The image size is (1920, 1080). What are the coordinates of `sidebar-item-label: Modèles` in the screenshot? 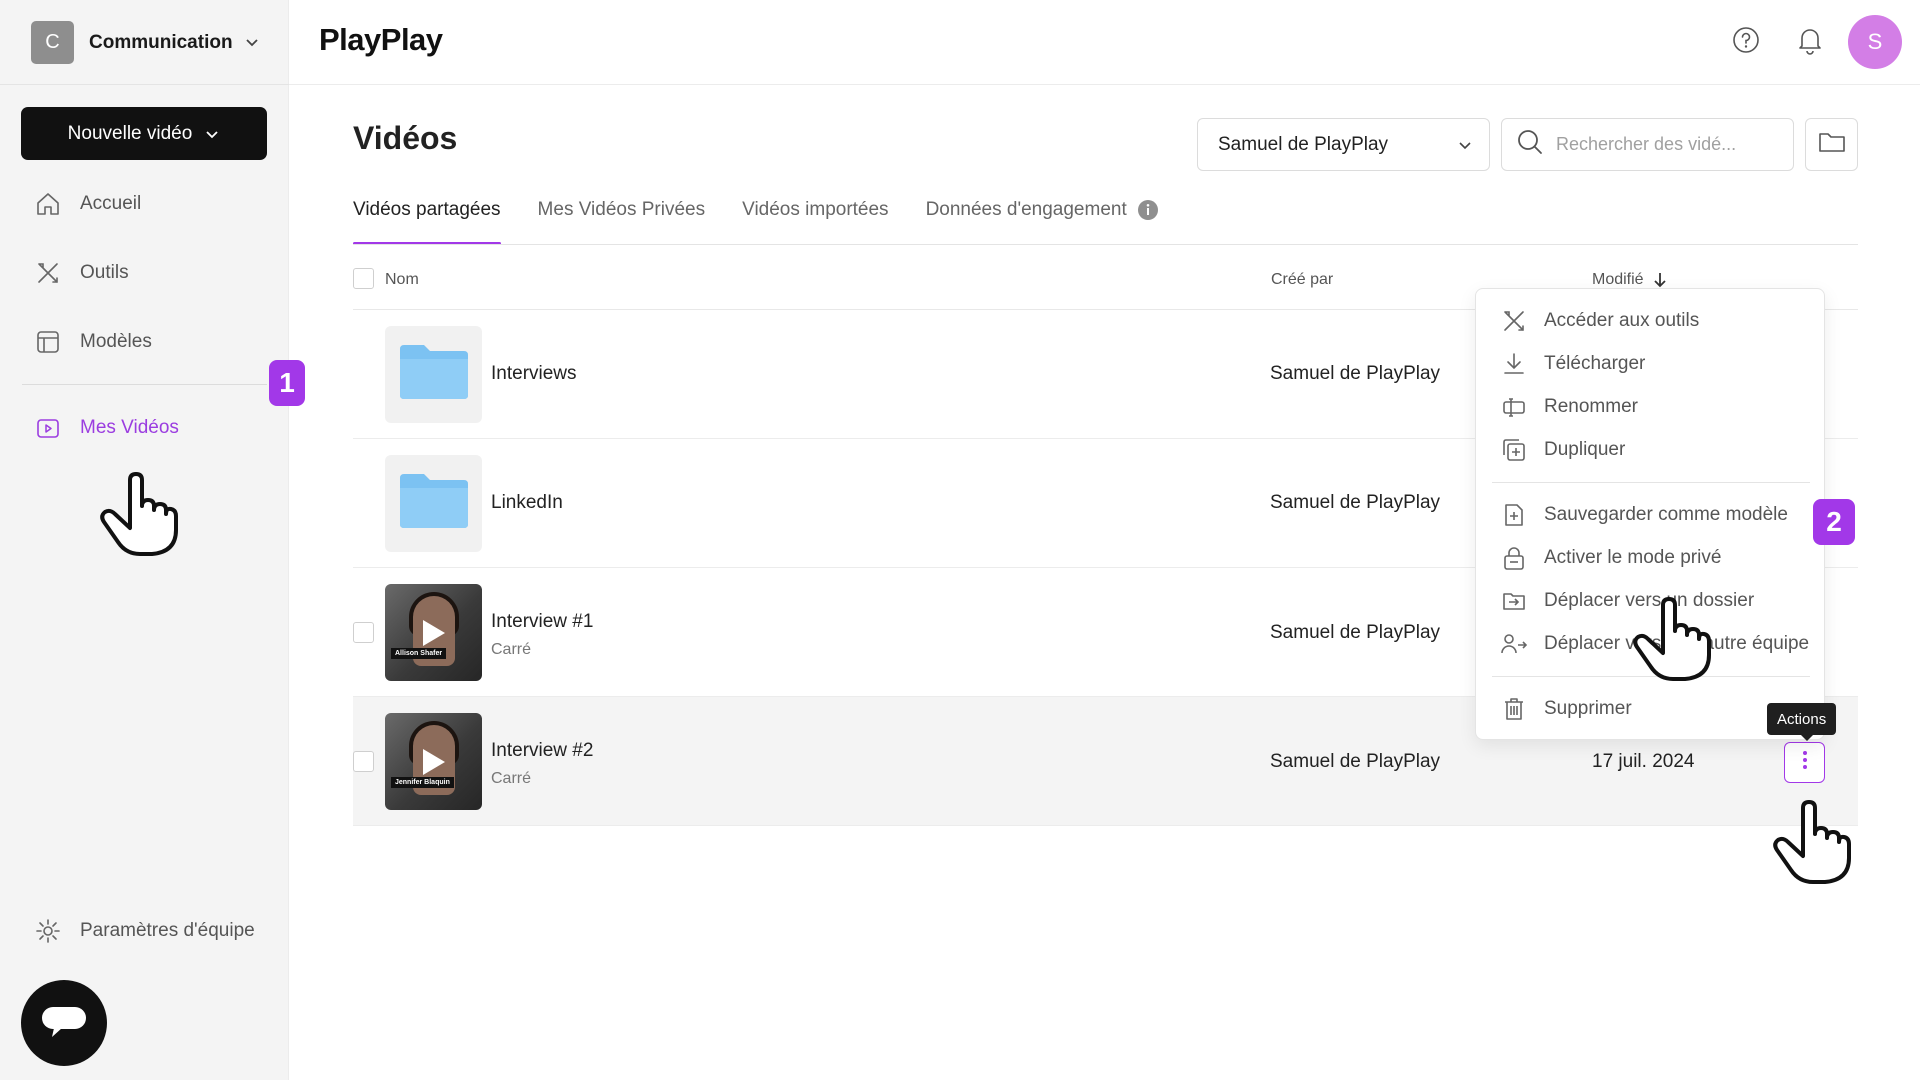 It's located at (116, 341).